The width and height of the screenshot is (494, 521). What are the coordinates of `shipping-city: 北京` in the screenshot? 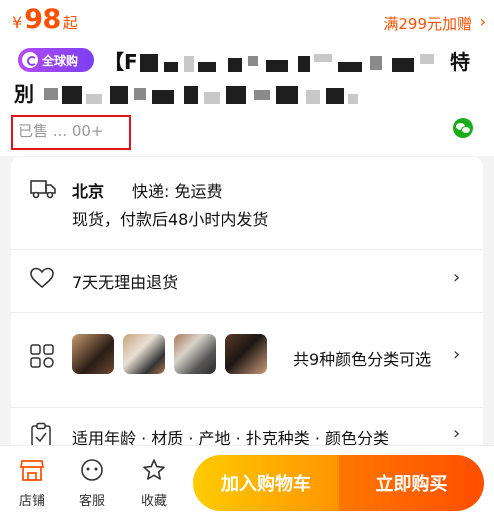 It's located at (88, 191).